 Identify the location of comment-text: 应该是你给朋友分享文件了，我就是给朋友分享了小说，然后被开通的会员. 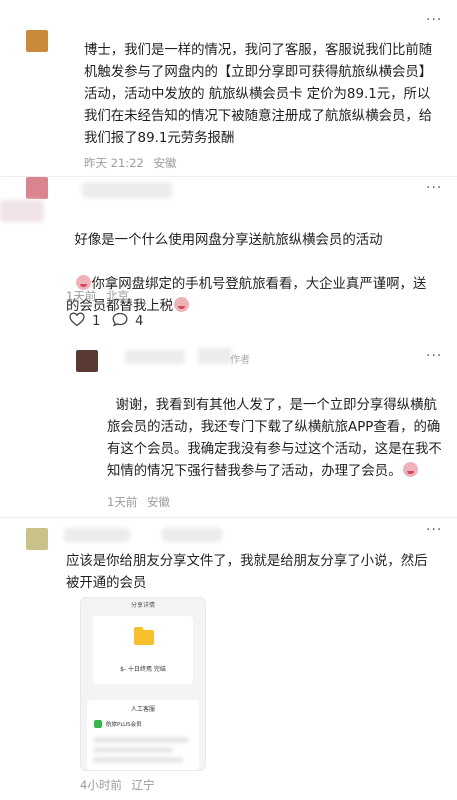
(247, 572).